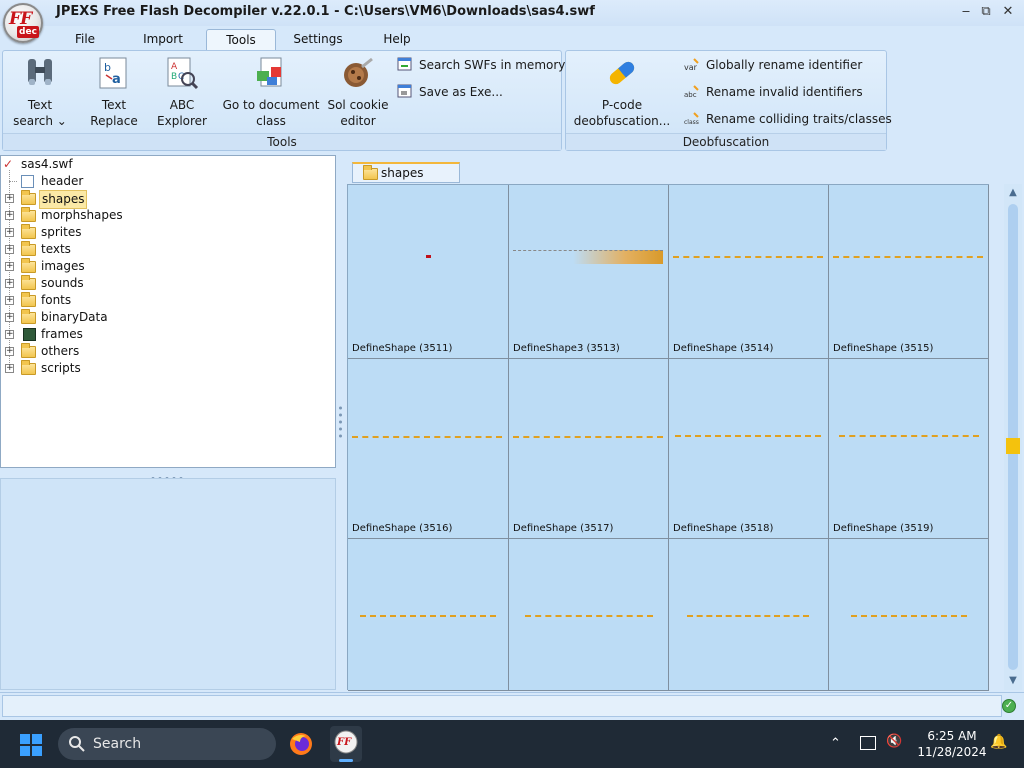  I want to click on chevron-up-icon: ⌃, so click(835, 743).